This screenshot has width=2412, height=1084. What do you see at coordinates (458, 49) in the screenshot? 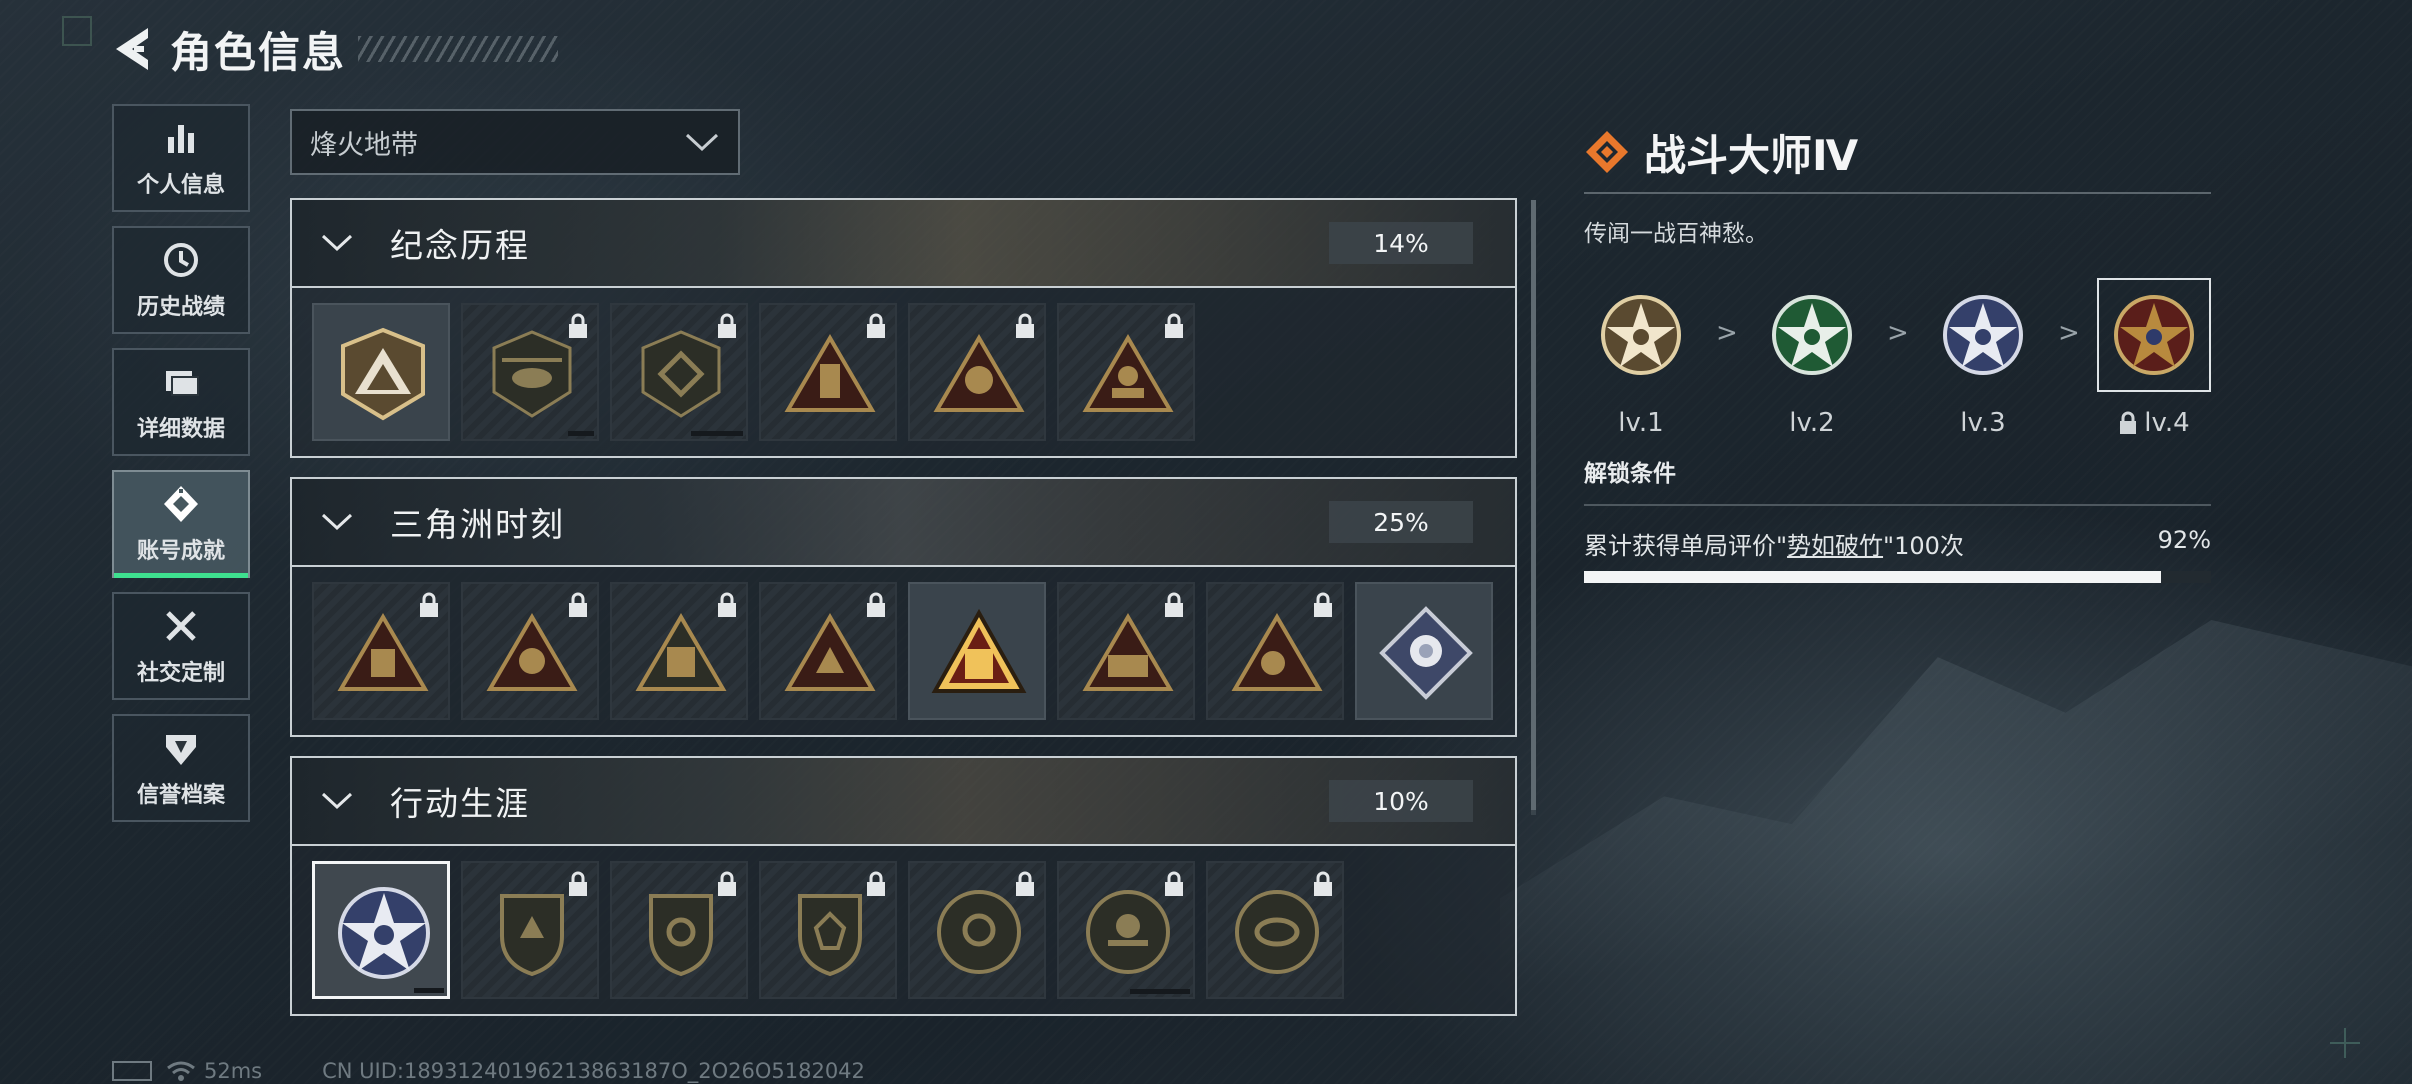
I see `title-decoration` at bounding box center [458, 49].